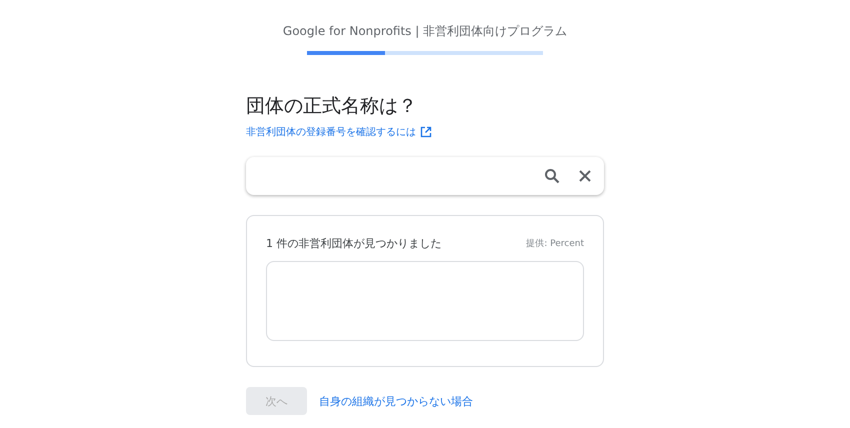  I want to click on header-title: Google for Nonprofits | 非営利団体向けプログラム, so click(425, 31).